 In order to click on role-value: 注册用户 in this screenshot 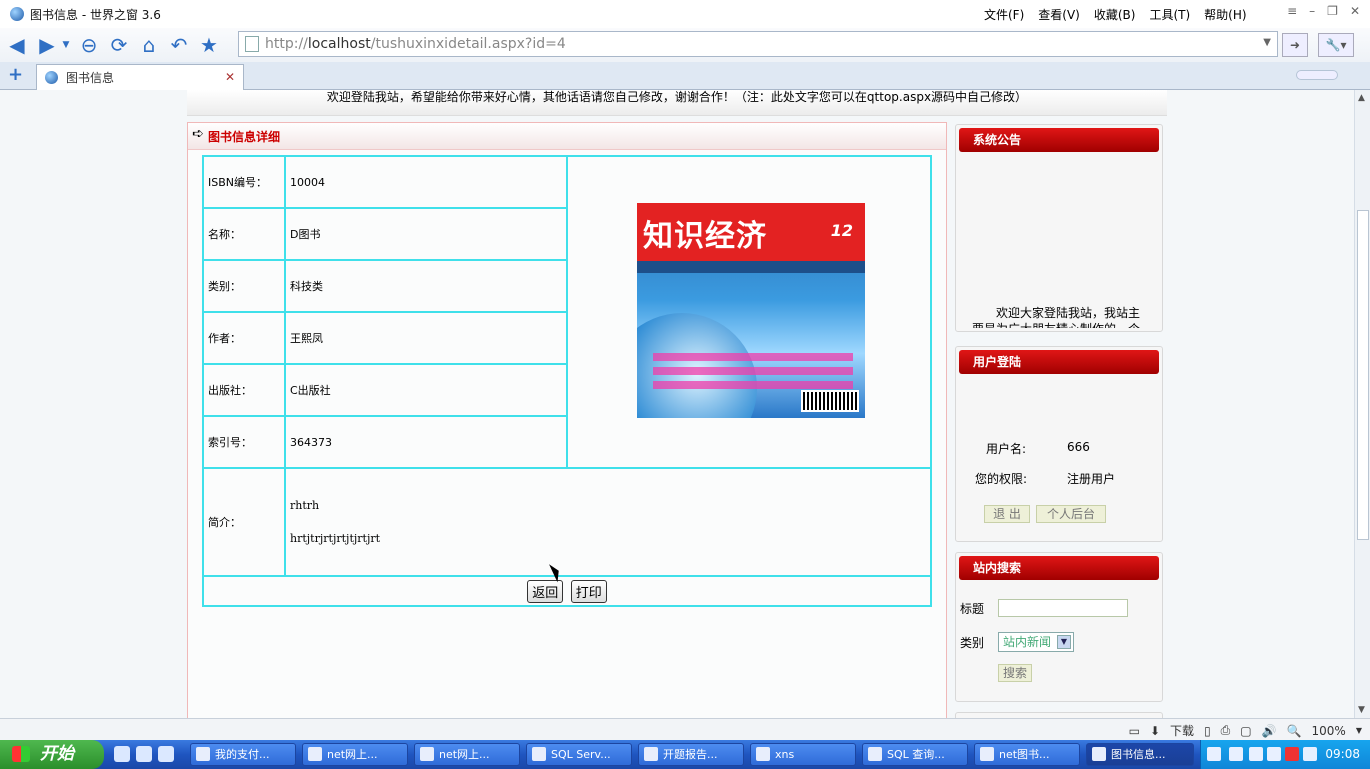, I will do `click(1091, 479)`.